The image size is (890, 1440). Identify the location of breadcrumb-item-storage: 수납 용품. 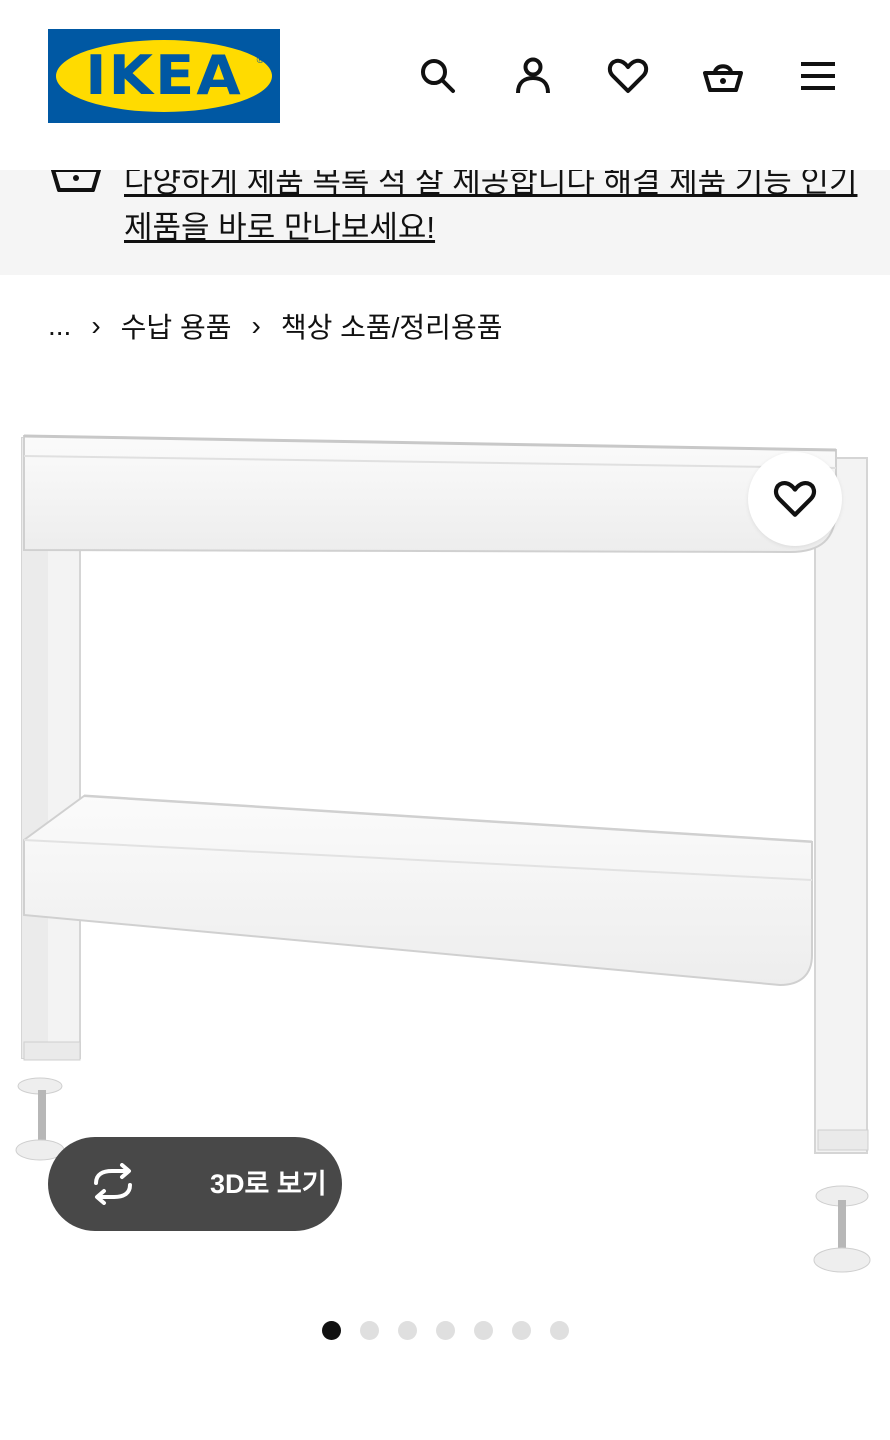
(176, 326).